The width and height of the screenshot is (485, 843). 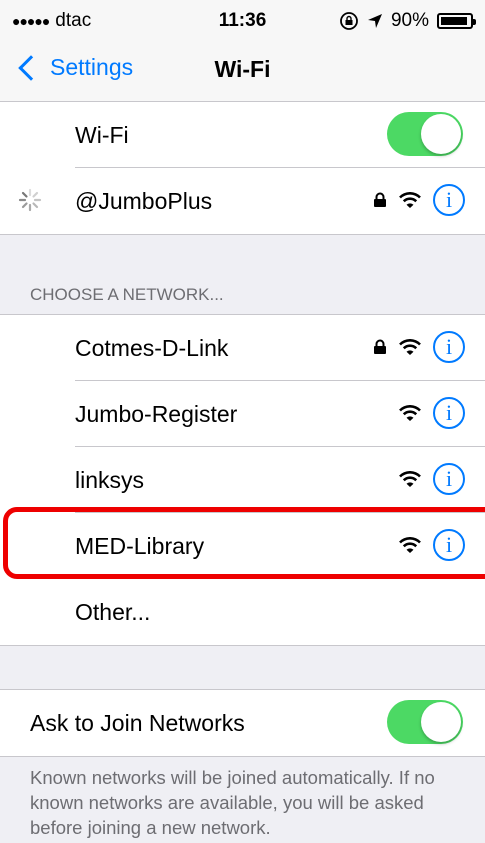 What do you see at coordinates (156, 414) in the screenshot?
I see `network-name: Jumbo-Register` at bounding box center [156, 414].